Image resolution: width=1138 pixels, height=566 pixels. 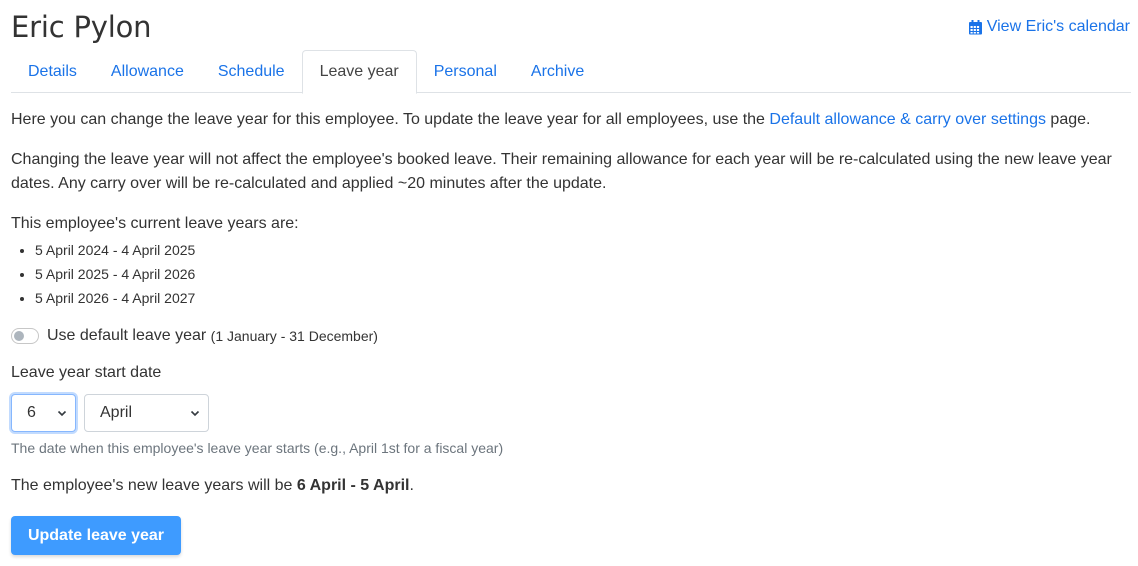 What do you see at coordinates (251, 71) in the screenshot?
I see `tab-schedule: Schedule` at bounding box center [251, 71].